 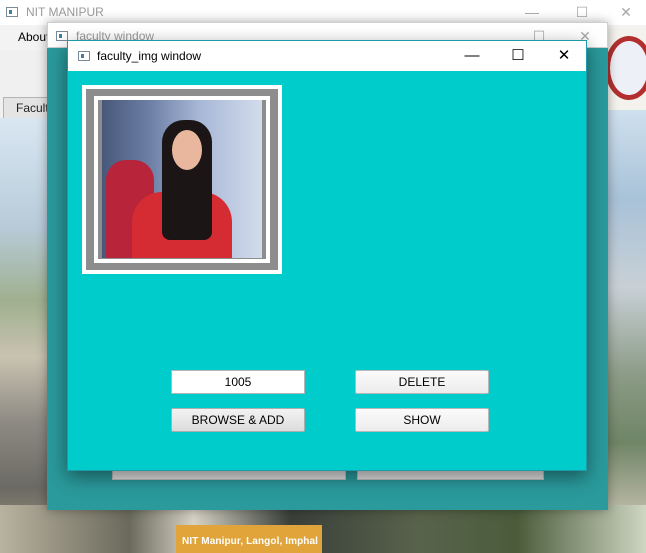 I want to click on img-window-icon, so click(x=84, y=56).